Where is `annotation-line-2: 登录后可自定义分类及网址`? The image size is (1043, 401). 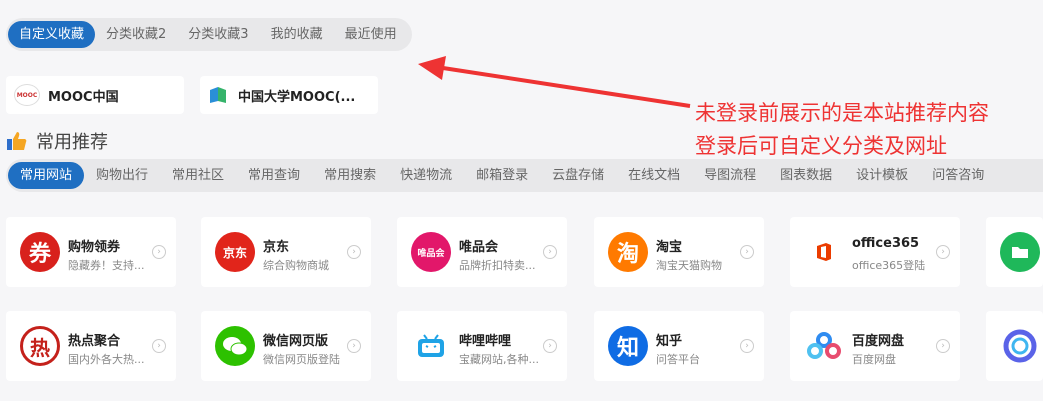
annotation-line-2: 登录后可自定义分类及网址 is located at coordinates (821, 146).